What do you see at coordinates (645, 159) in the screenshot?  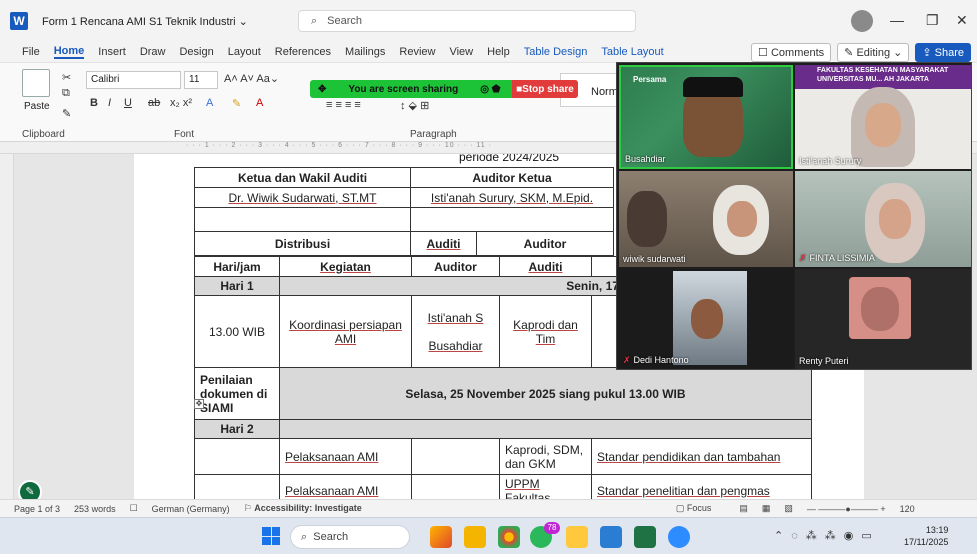 I see `participant-name: Busahdiar` at bounding box center [645, 159].